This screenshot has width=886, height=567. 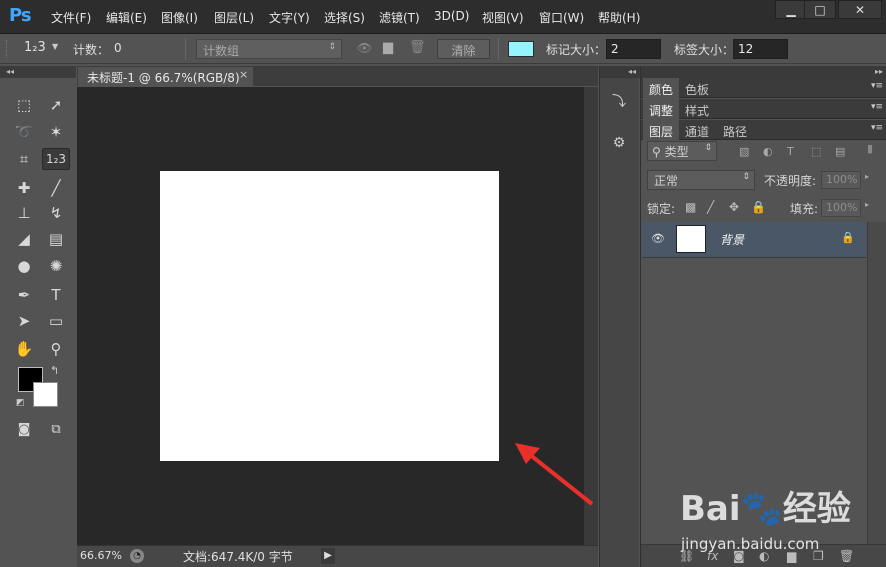 I want to click on maximize-icon: □, so click(x=820, y=9).